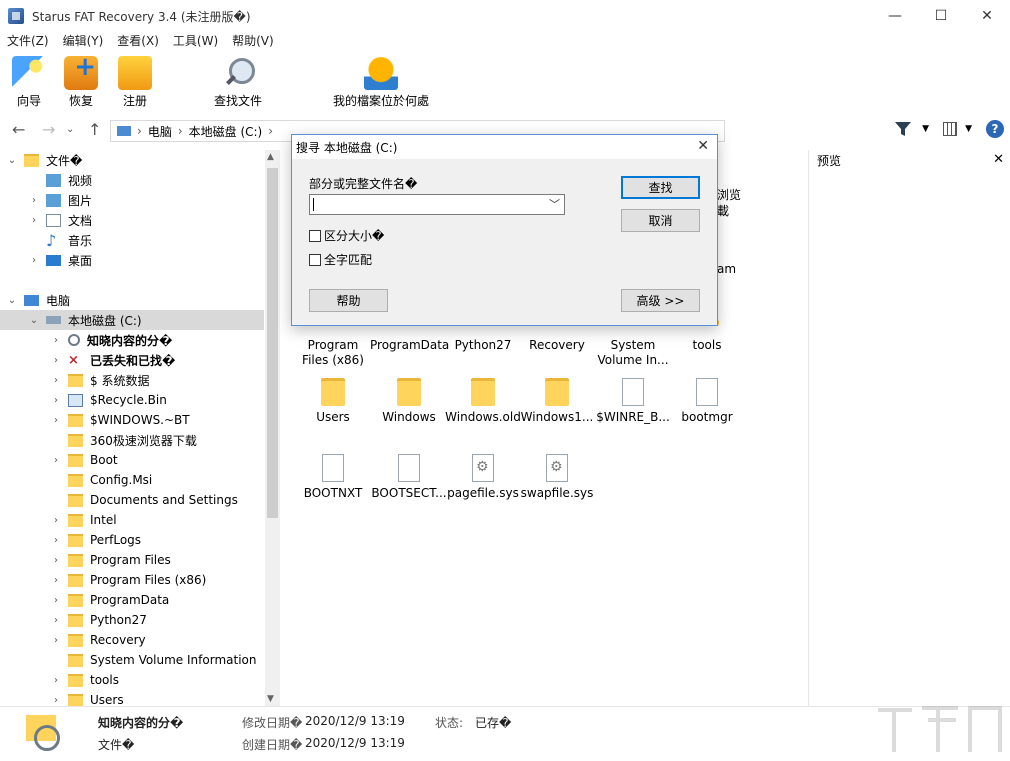 The height and width of the screenshot is (761, 1010). Describe the element at coordinates (132, 360) in the screenshot. I see `tree-item: › × 已丢失和已找�` at that location.